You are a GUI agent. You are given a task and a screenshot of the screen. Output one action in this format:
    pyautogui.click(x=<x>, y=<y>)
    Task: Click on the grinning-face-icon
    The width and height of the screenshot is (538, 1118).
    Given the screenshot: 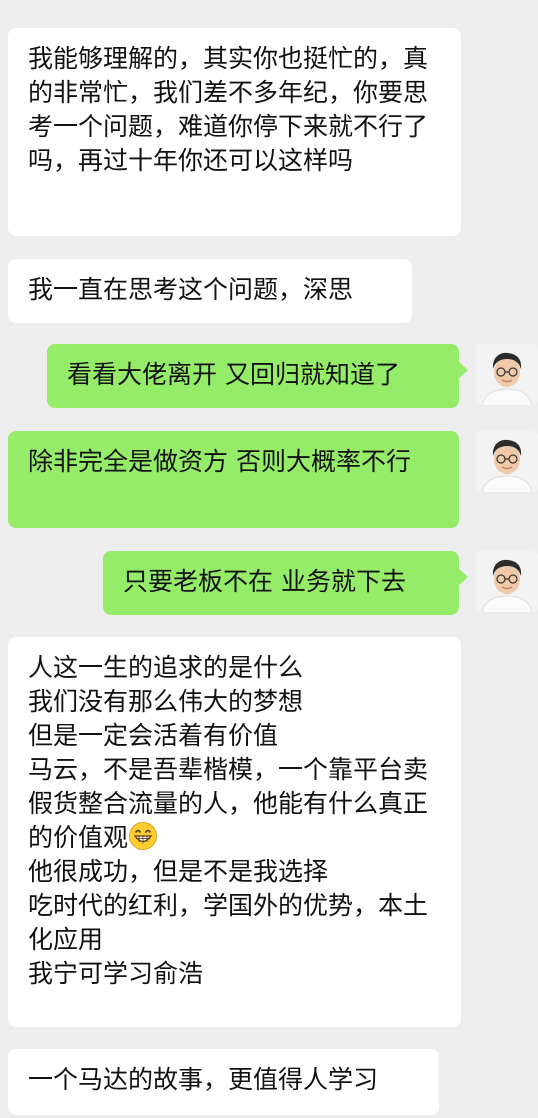 What is the action you would take?
    pyautogui.click(x=143, y=836)
    